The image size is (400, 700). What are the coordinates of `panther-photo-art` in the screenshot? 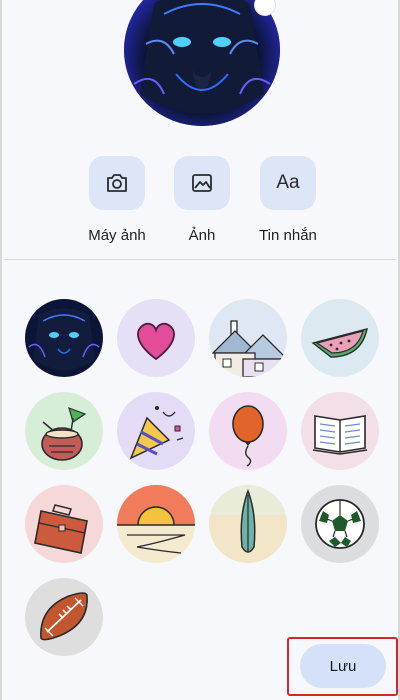 It's located at (202, 63).